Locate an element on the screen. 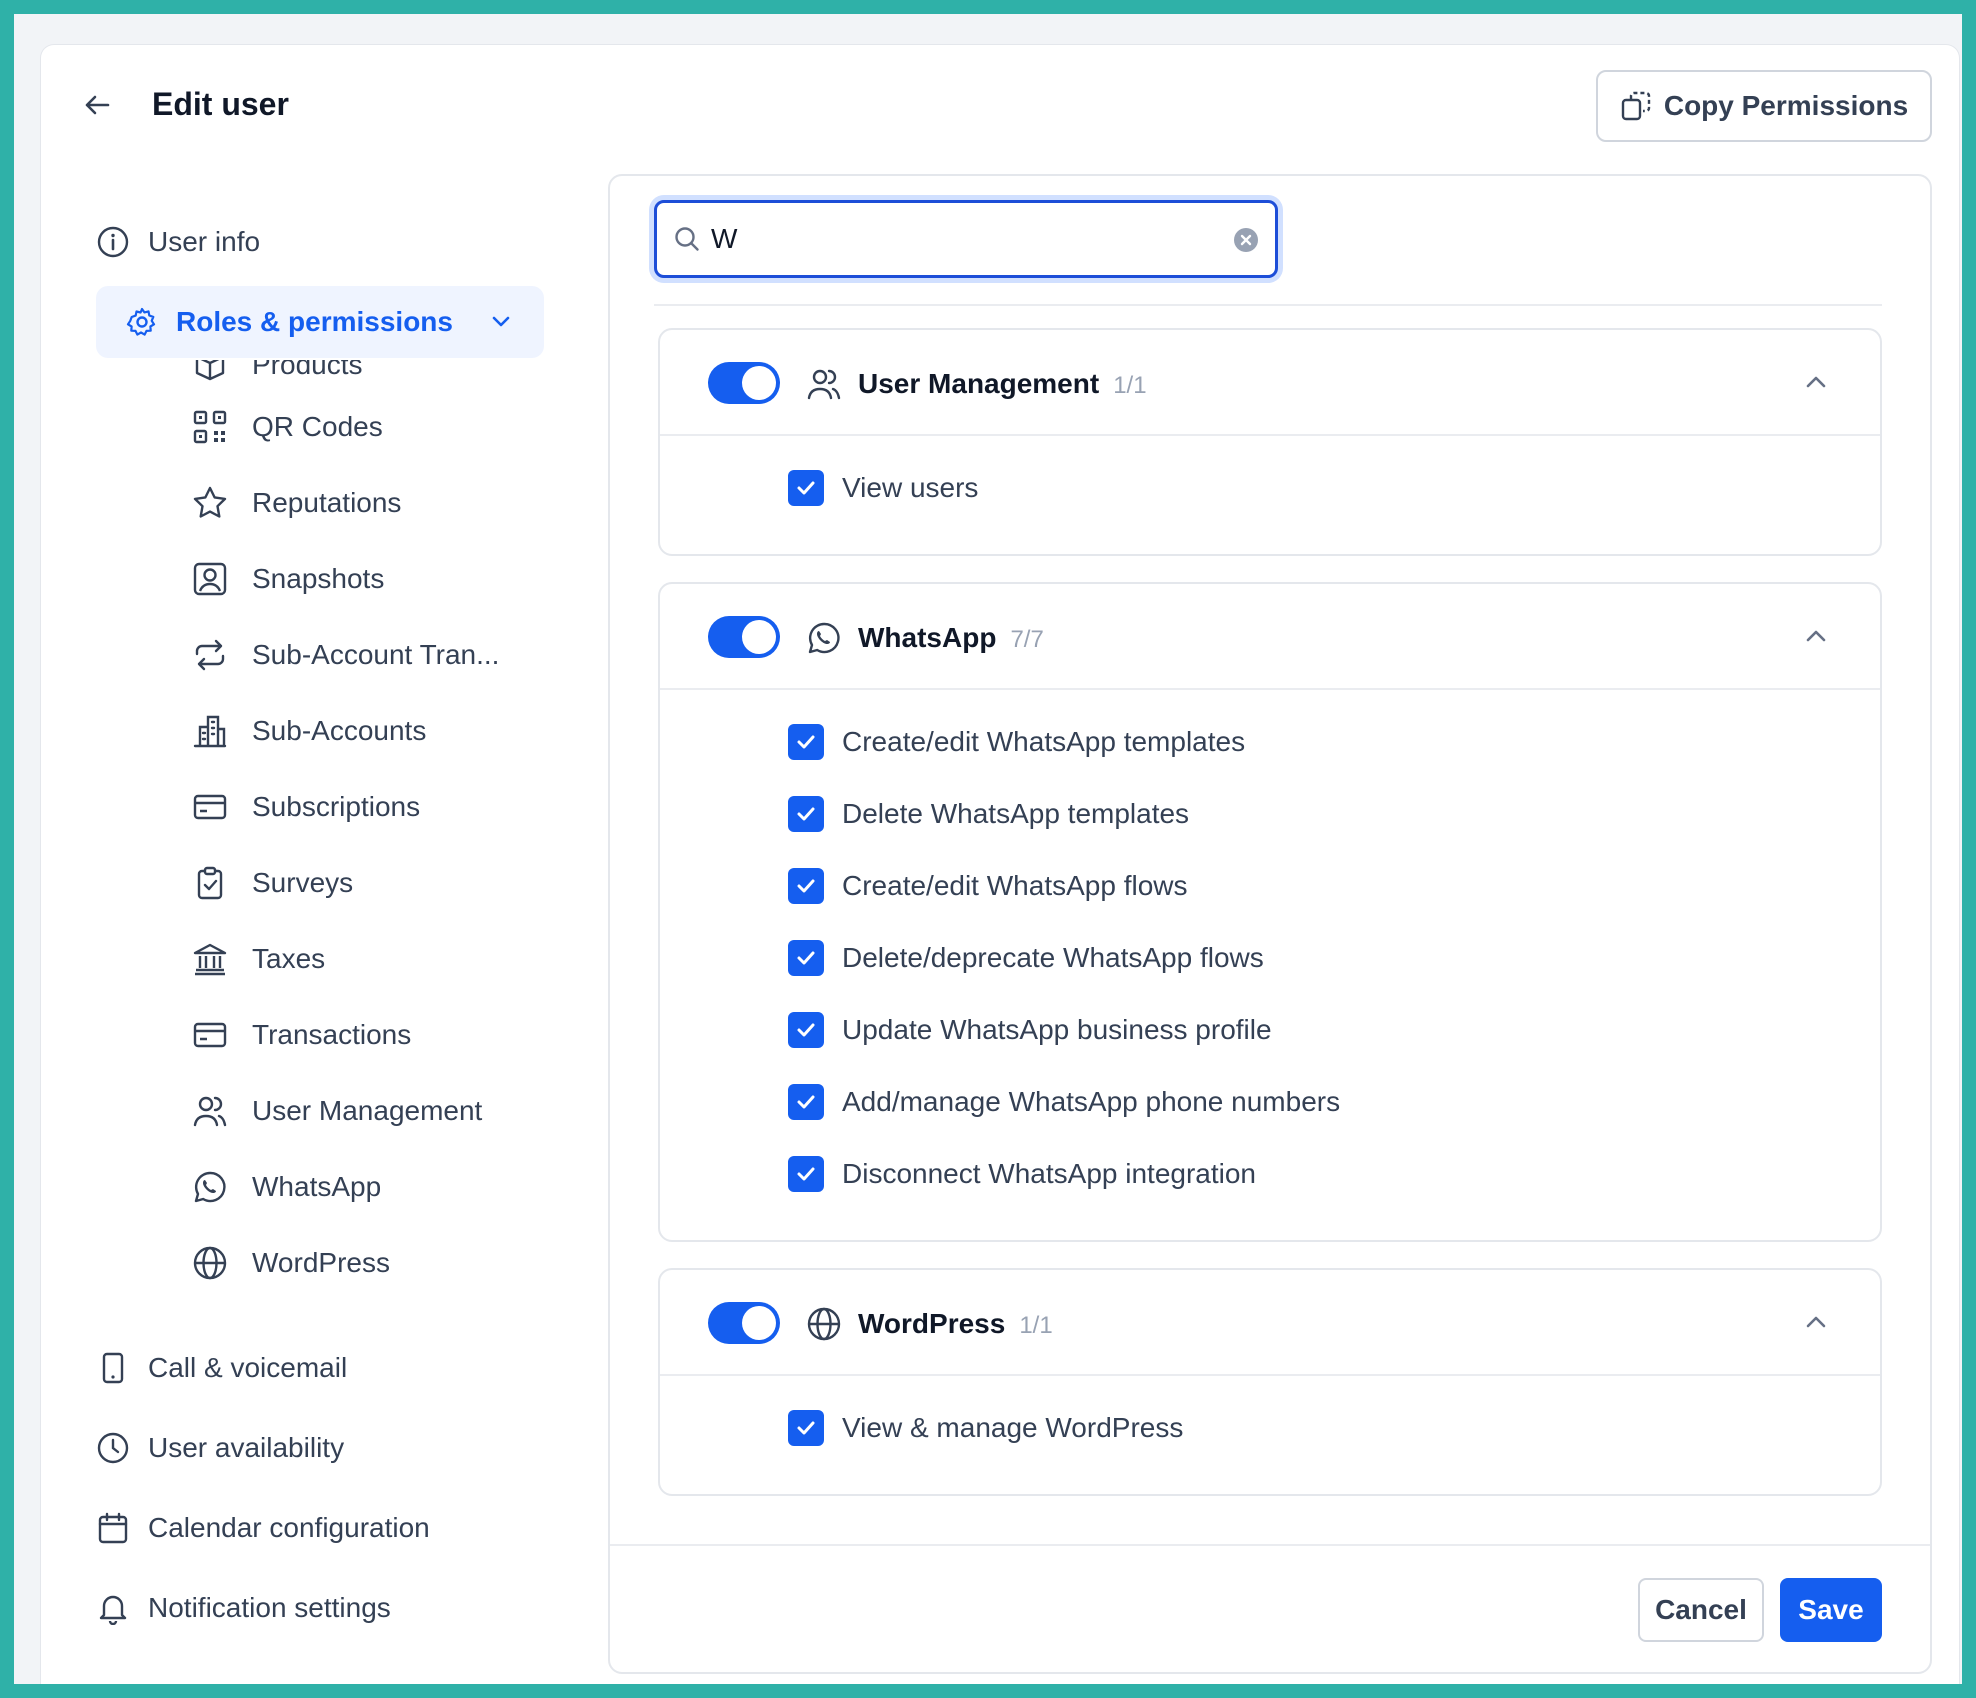 Image resolution: width=1976 pixels, height=1698 pixels. nav-notification-settings-label: Notification settings is located at coordinates (269, 1607).